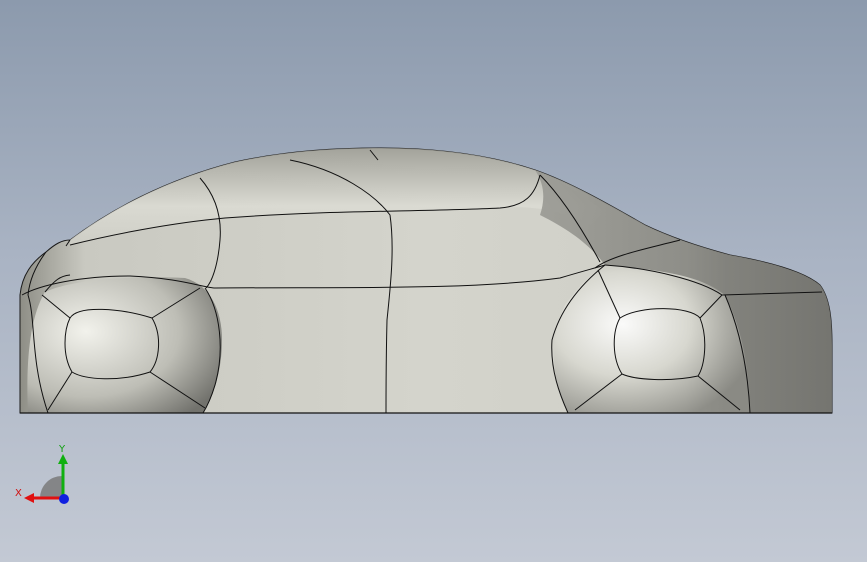 The width and height of the screenshot is (867, 562). I want to click on x-axis-arrowhead-icon, so click(29, 498).